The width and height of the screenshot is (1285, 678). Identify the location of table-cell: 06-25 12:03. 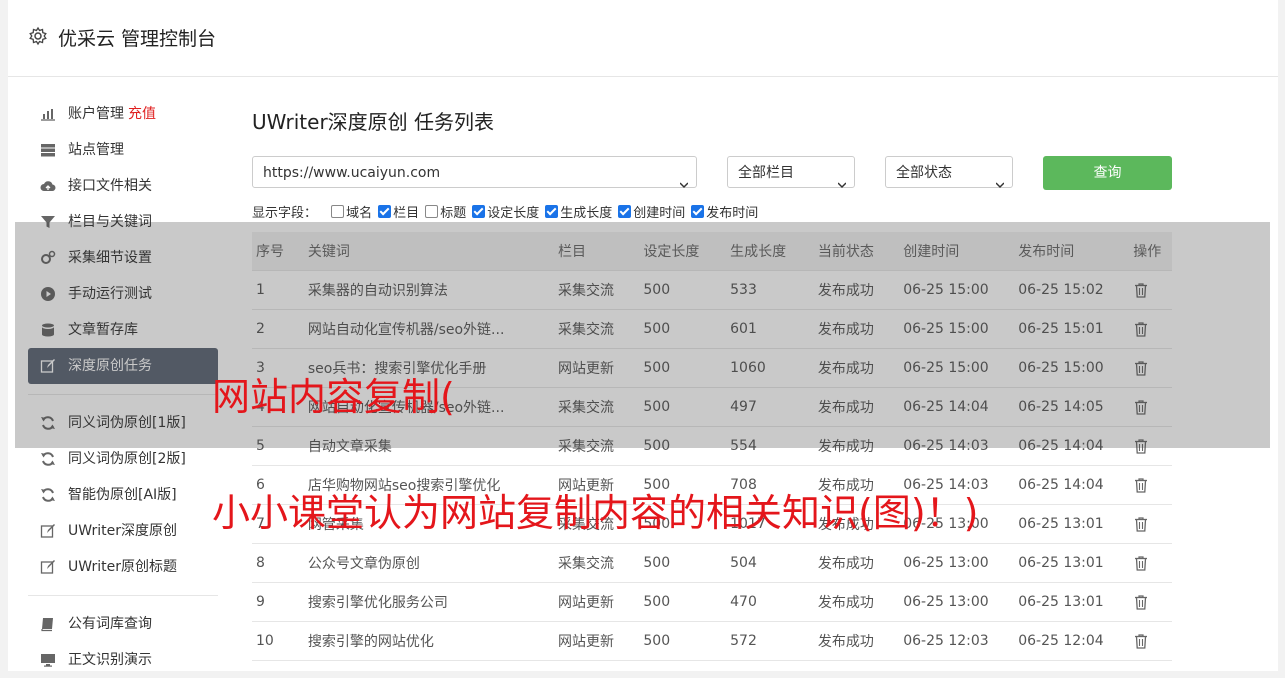
(957, 641).